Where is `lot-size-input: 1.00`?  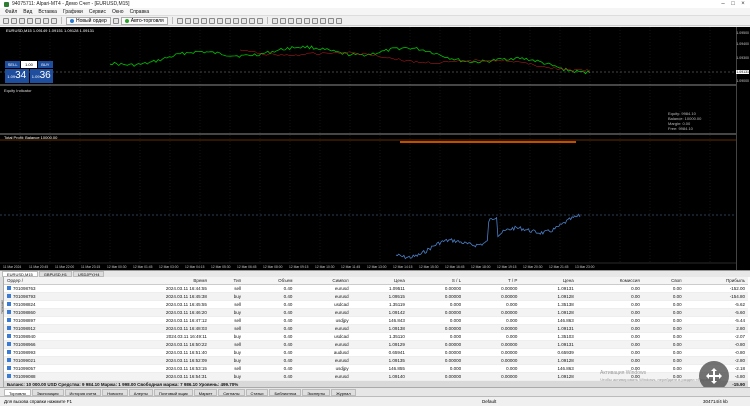
lot-size-input: 1.00 is located at coordinates (29, 64).